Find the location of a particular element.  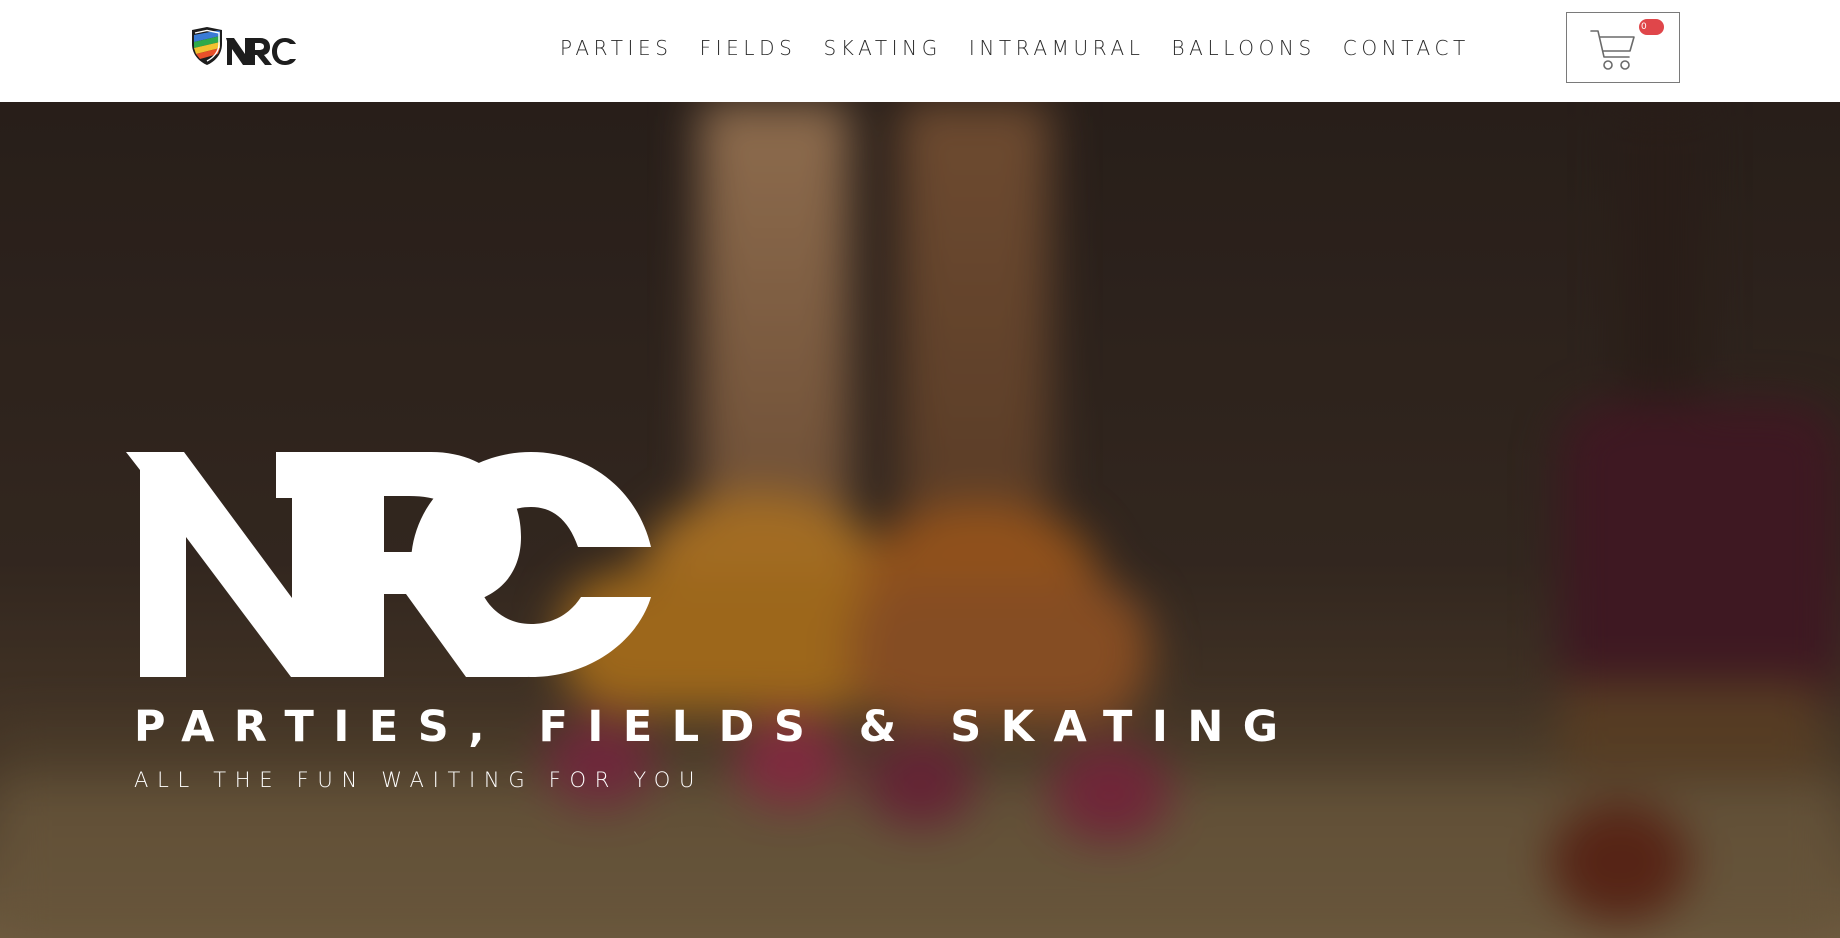

nrc-logo is located at coordinates (245, 48).